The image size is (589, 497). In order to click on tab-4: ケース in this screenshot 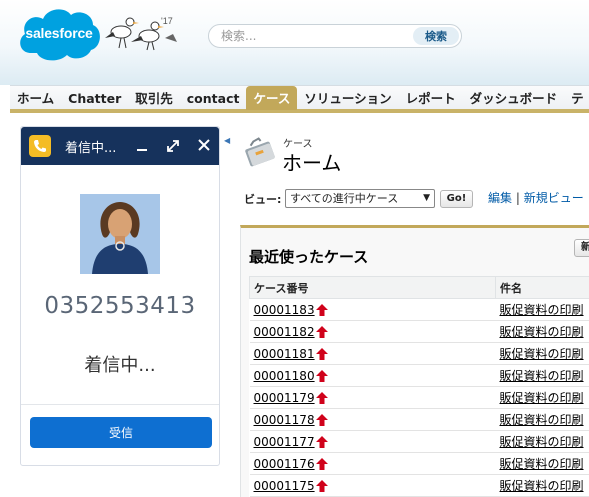, I will do `click(272, 98)`.